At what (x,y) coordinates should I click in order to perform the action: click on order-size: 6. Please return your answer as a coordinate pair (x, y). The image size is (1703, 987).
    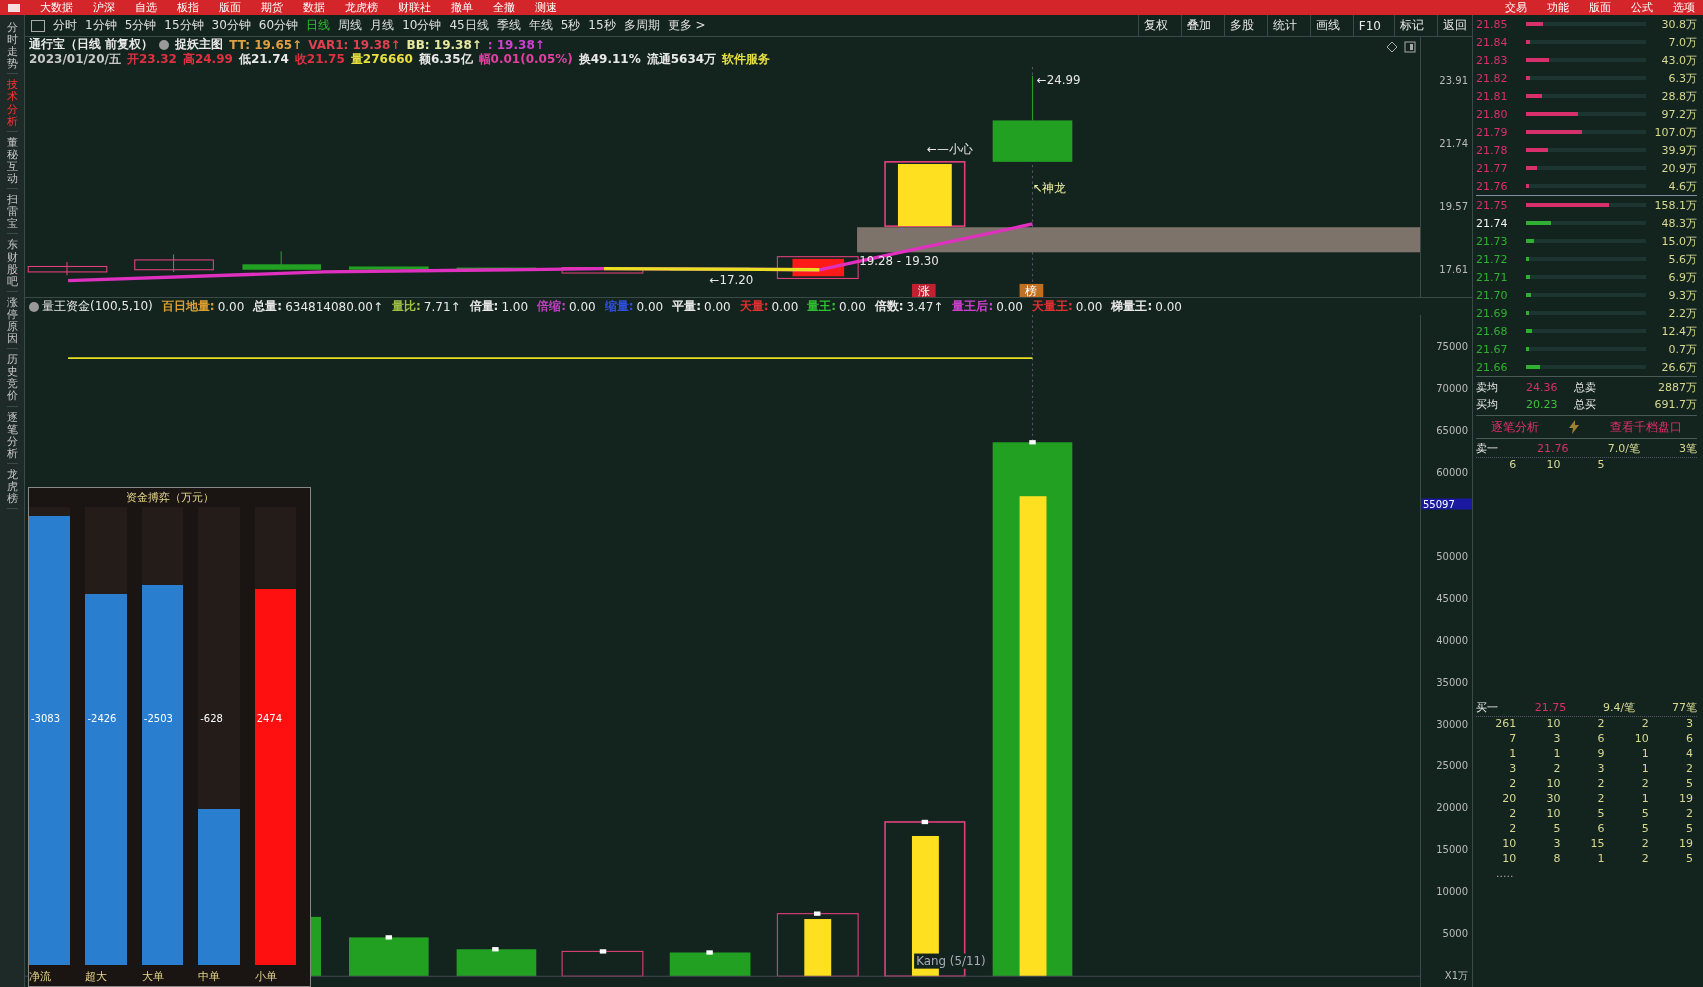
    Looking at the image, I should click on (1601, 739).